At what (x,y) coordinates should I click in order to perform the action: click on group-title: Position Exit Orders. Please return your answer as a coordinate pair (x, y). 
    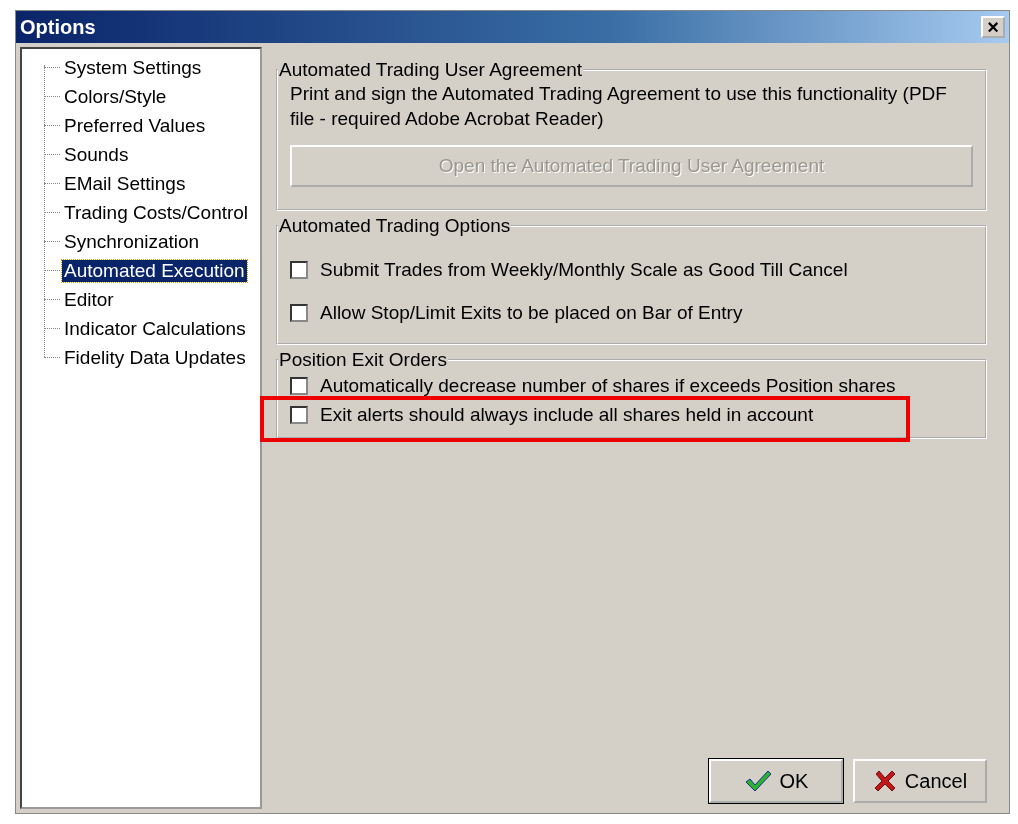
    Looking at the image, I should click on (363, 360).